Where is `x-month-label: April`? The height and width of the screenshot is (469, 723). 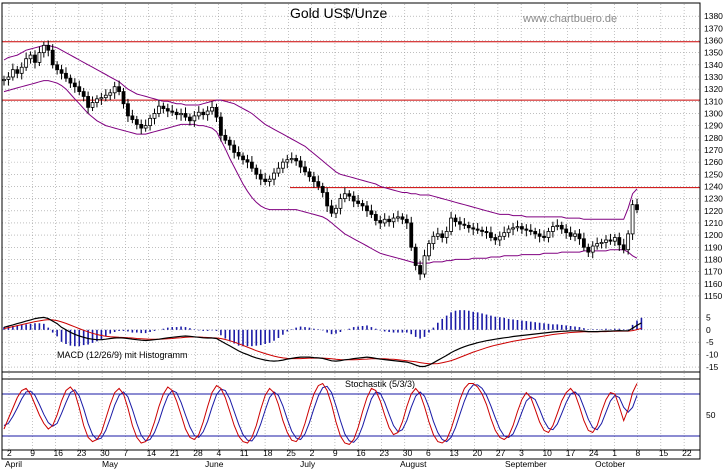 x-month-label: April is located at coordinates (13, 464).